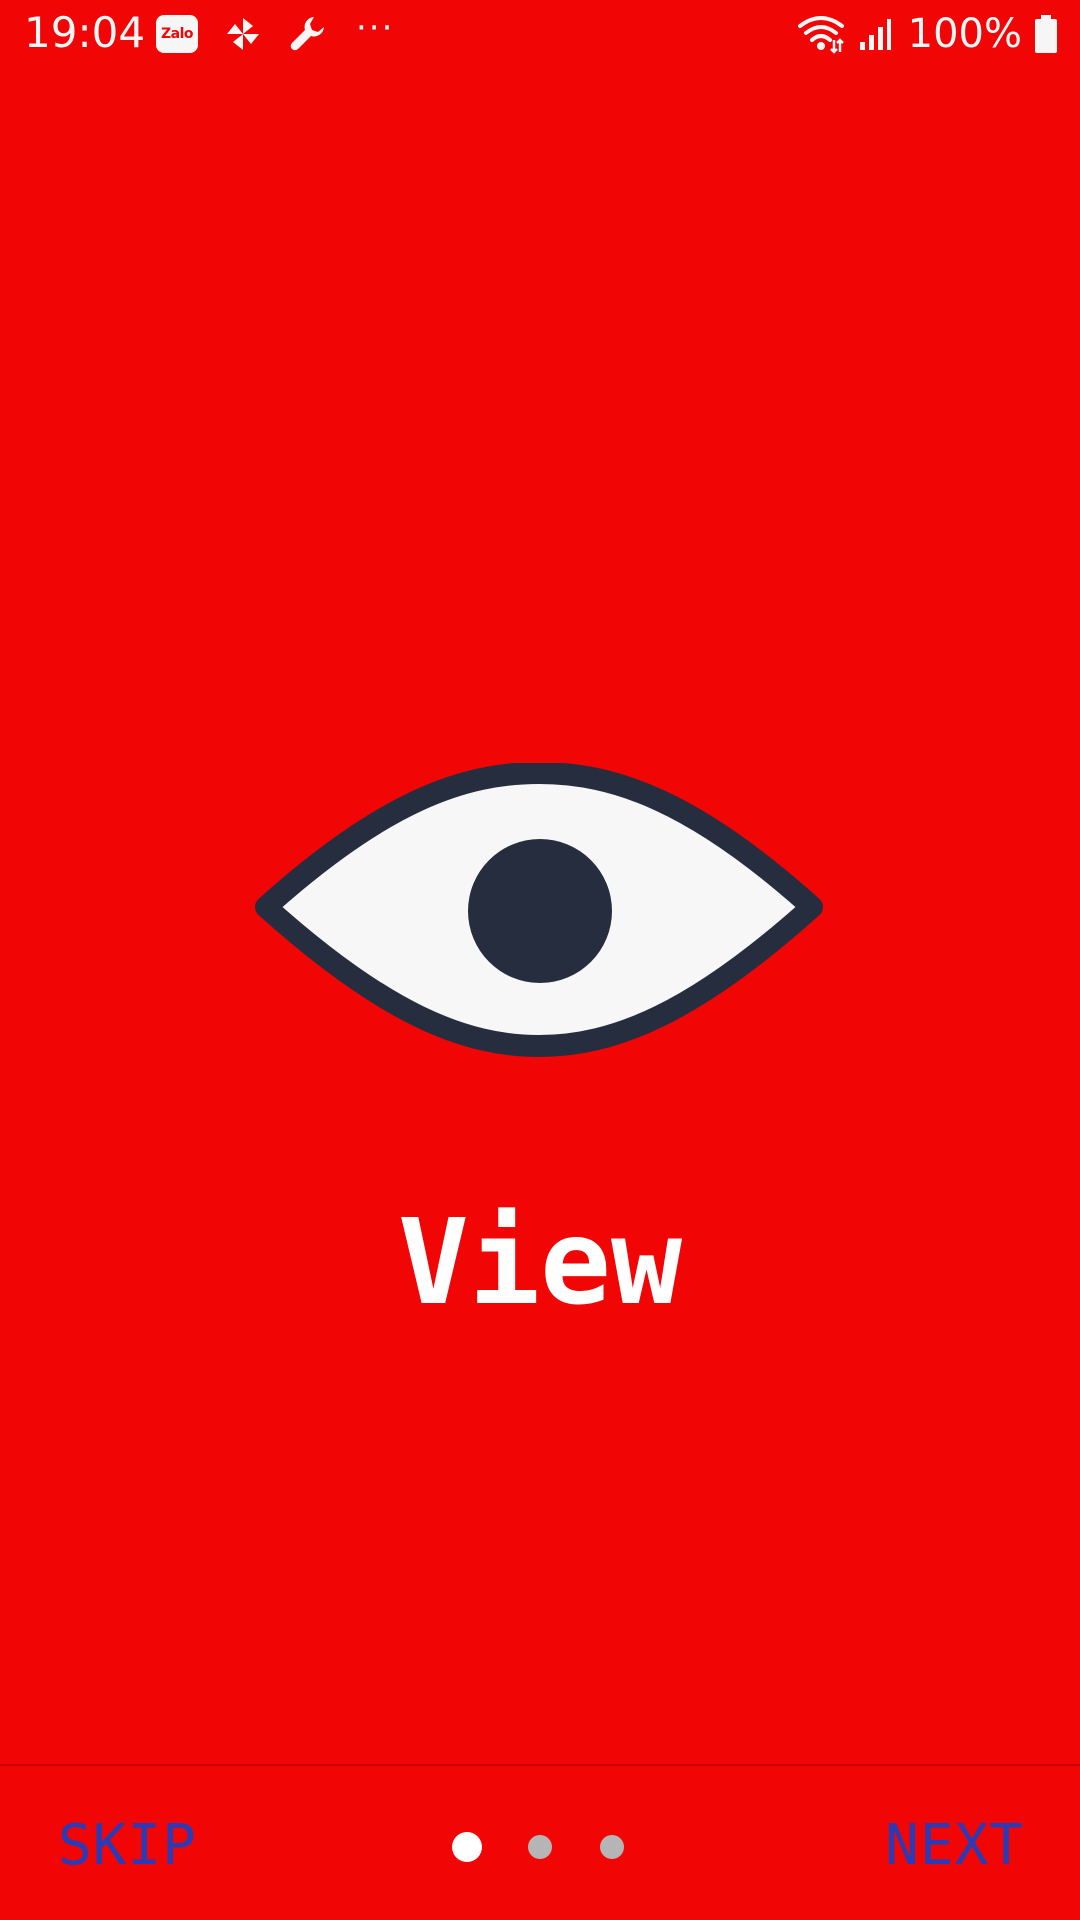 The height and width of the screenshot is (1920, 1080). Describe the element at coordinates (1046, 34) in the screenshot. I see `battery-icon` at that location.